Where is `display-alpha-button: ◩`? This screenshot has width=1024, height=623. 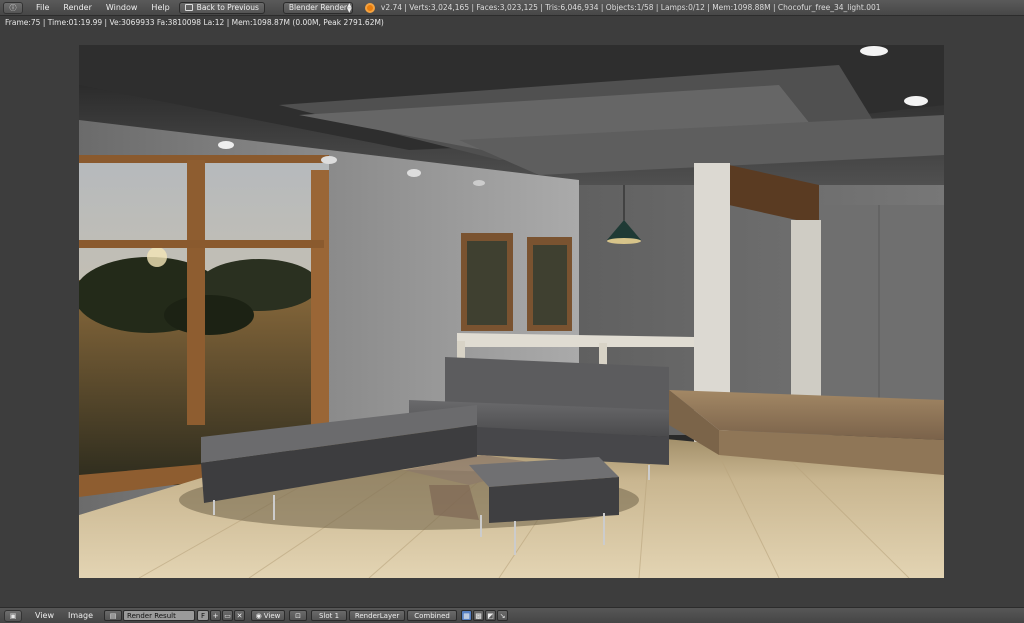
display-alpha-button: ◩ is located at coordinates (491, 615).